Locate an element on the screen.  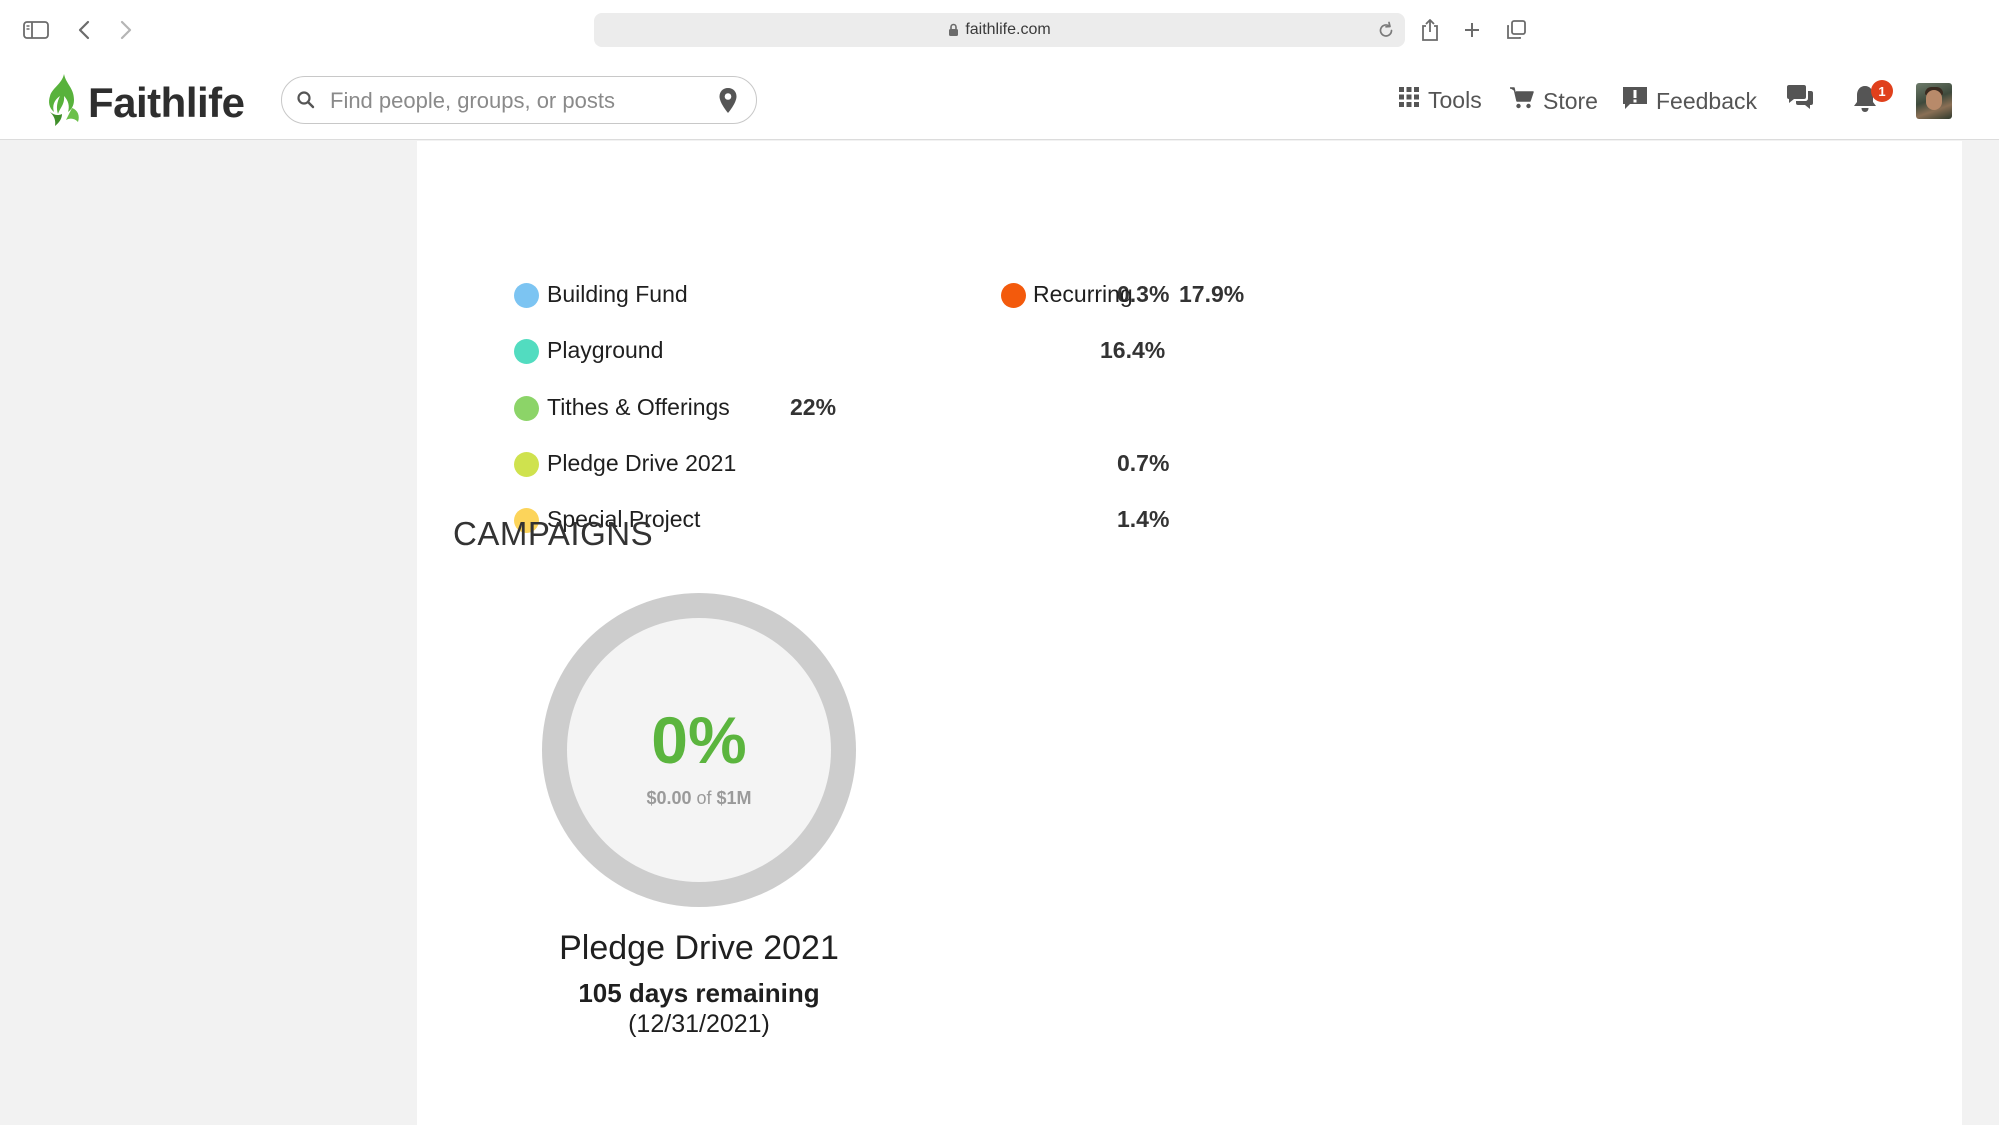
browser-toolbar: faithlife.com is located at coordinates (999, 30).